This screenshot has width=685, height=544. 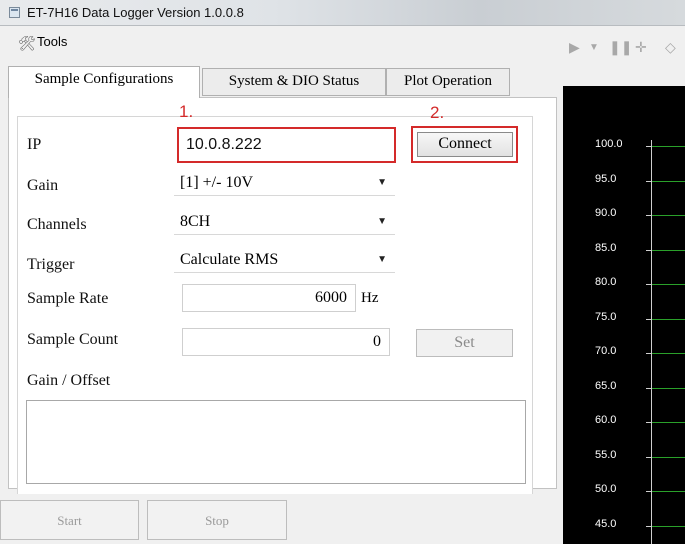 What do you see at coordinates (34, 144) in the screenshot?
I see `ip-label: IP` at bounding box center [34, 144].